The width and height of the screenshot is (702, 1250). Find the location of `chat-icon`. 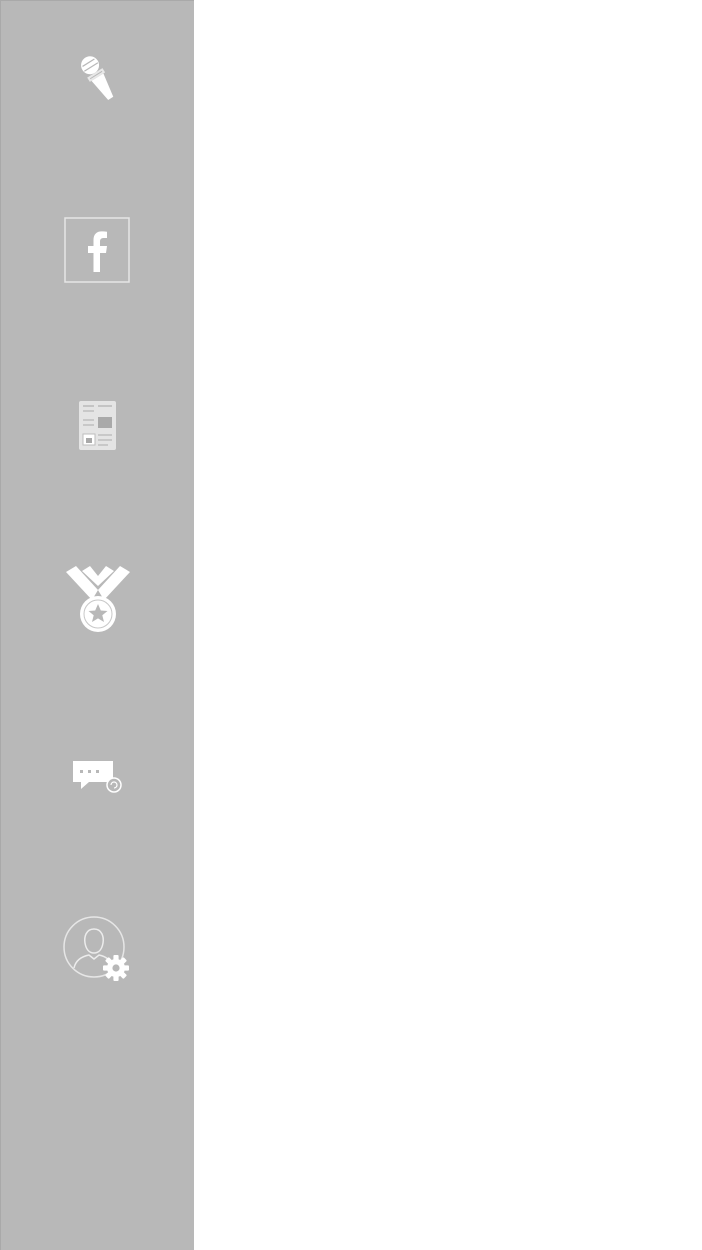

chat-icon is located at coordinates (97, 777).